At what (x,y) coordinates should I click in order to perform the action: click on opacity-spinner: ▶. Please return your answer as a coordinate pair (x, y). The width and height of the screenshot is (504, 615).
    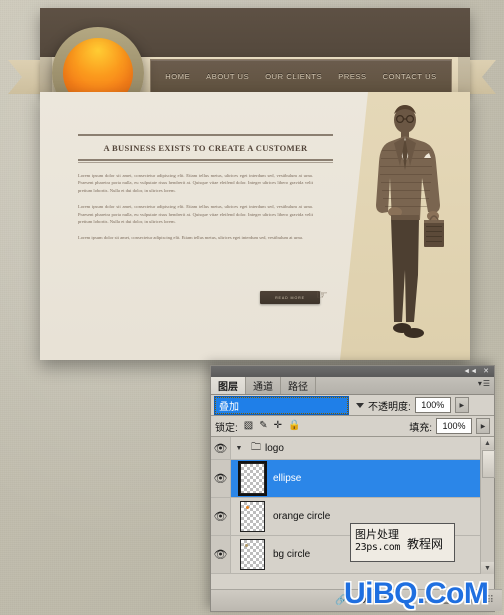
    Looking at the image, I should click on (461, 405).